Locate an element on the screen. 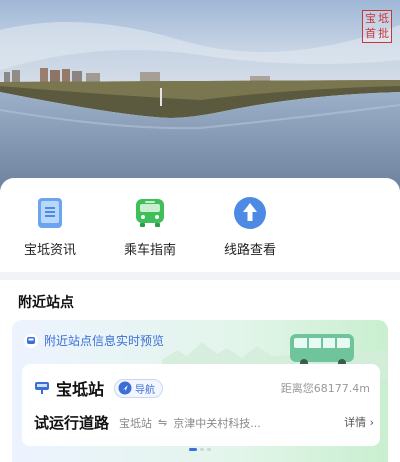 The image size is (400, 462). section-title: 附近站点 is located at coordinates (46, 303).